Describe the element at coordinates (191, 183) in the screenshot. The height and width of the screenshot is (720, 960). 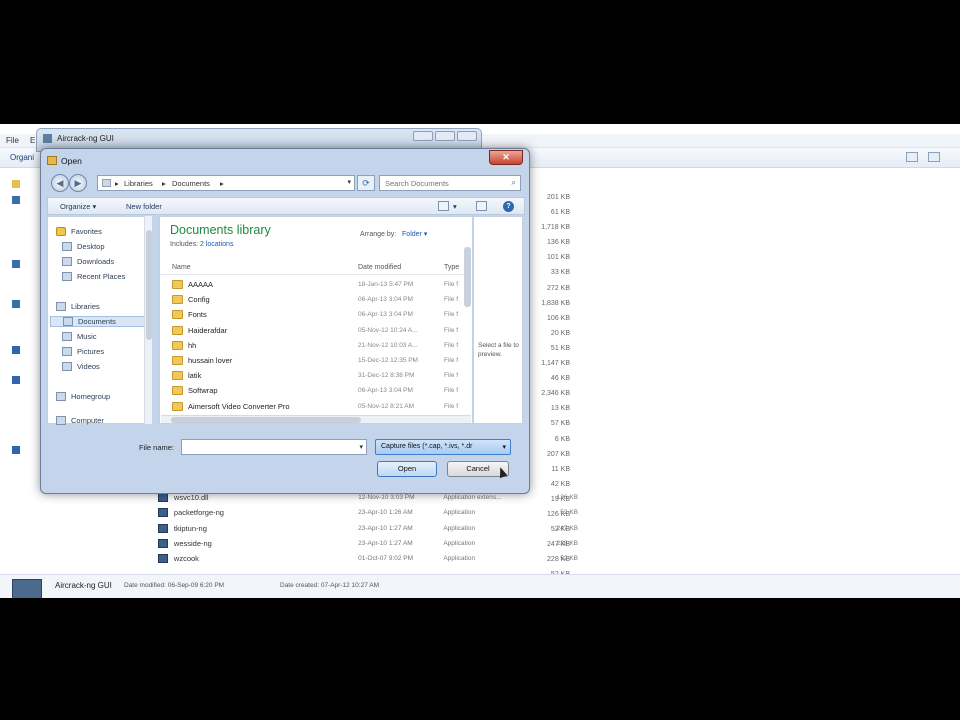
I see `breadcrumb-documents: Documents` at that location.